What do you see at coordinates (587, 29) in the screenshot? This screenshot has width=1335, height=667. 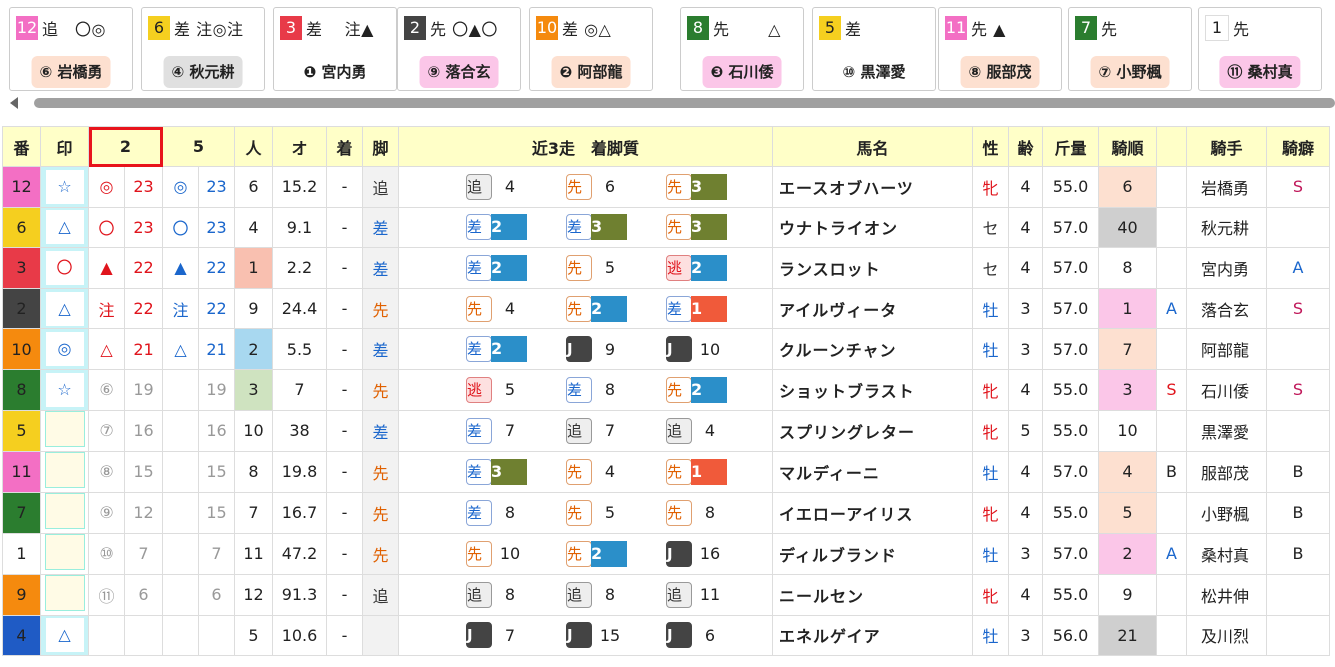 I see `prediction-marks: 差 ◎△` at bounding box center [587, 29].